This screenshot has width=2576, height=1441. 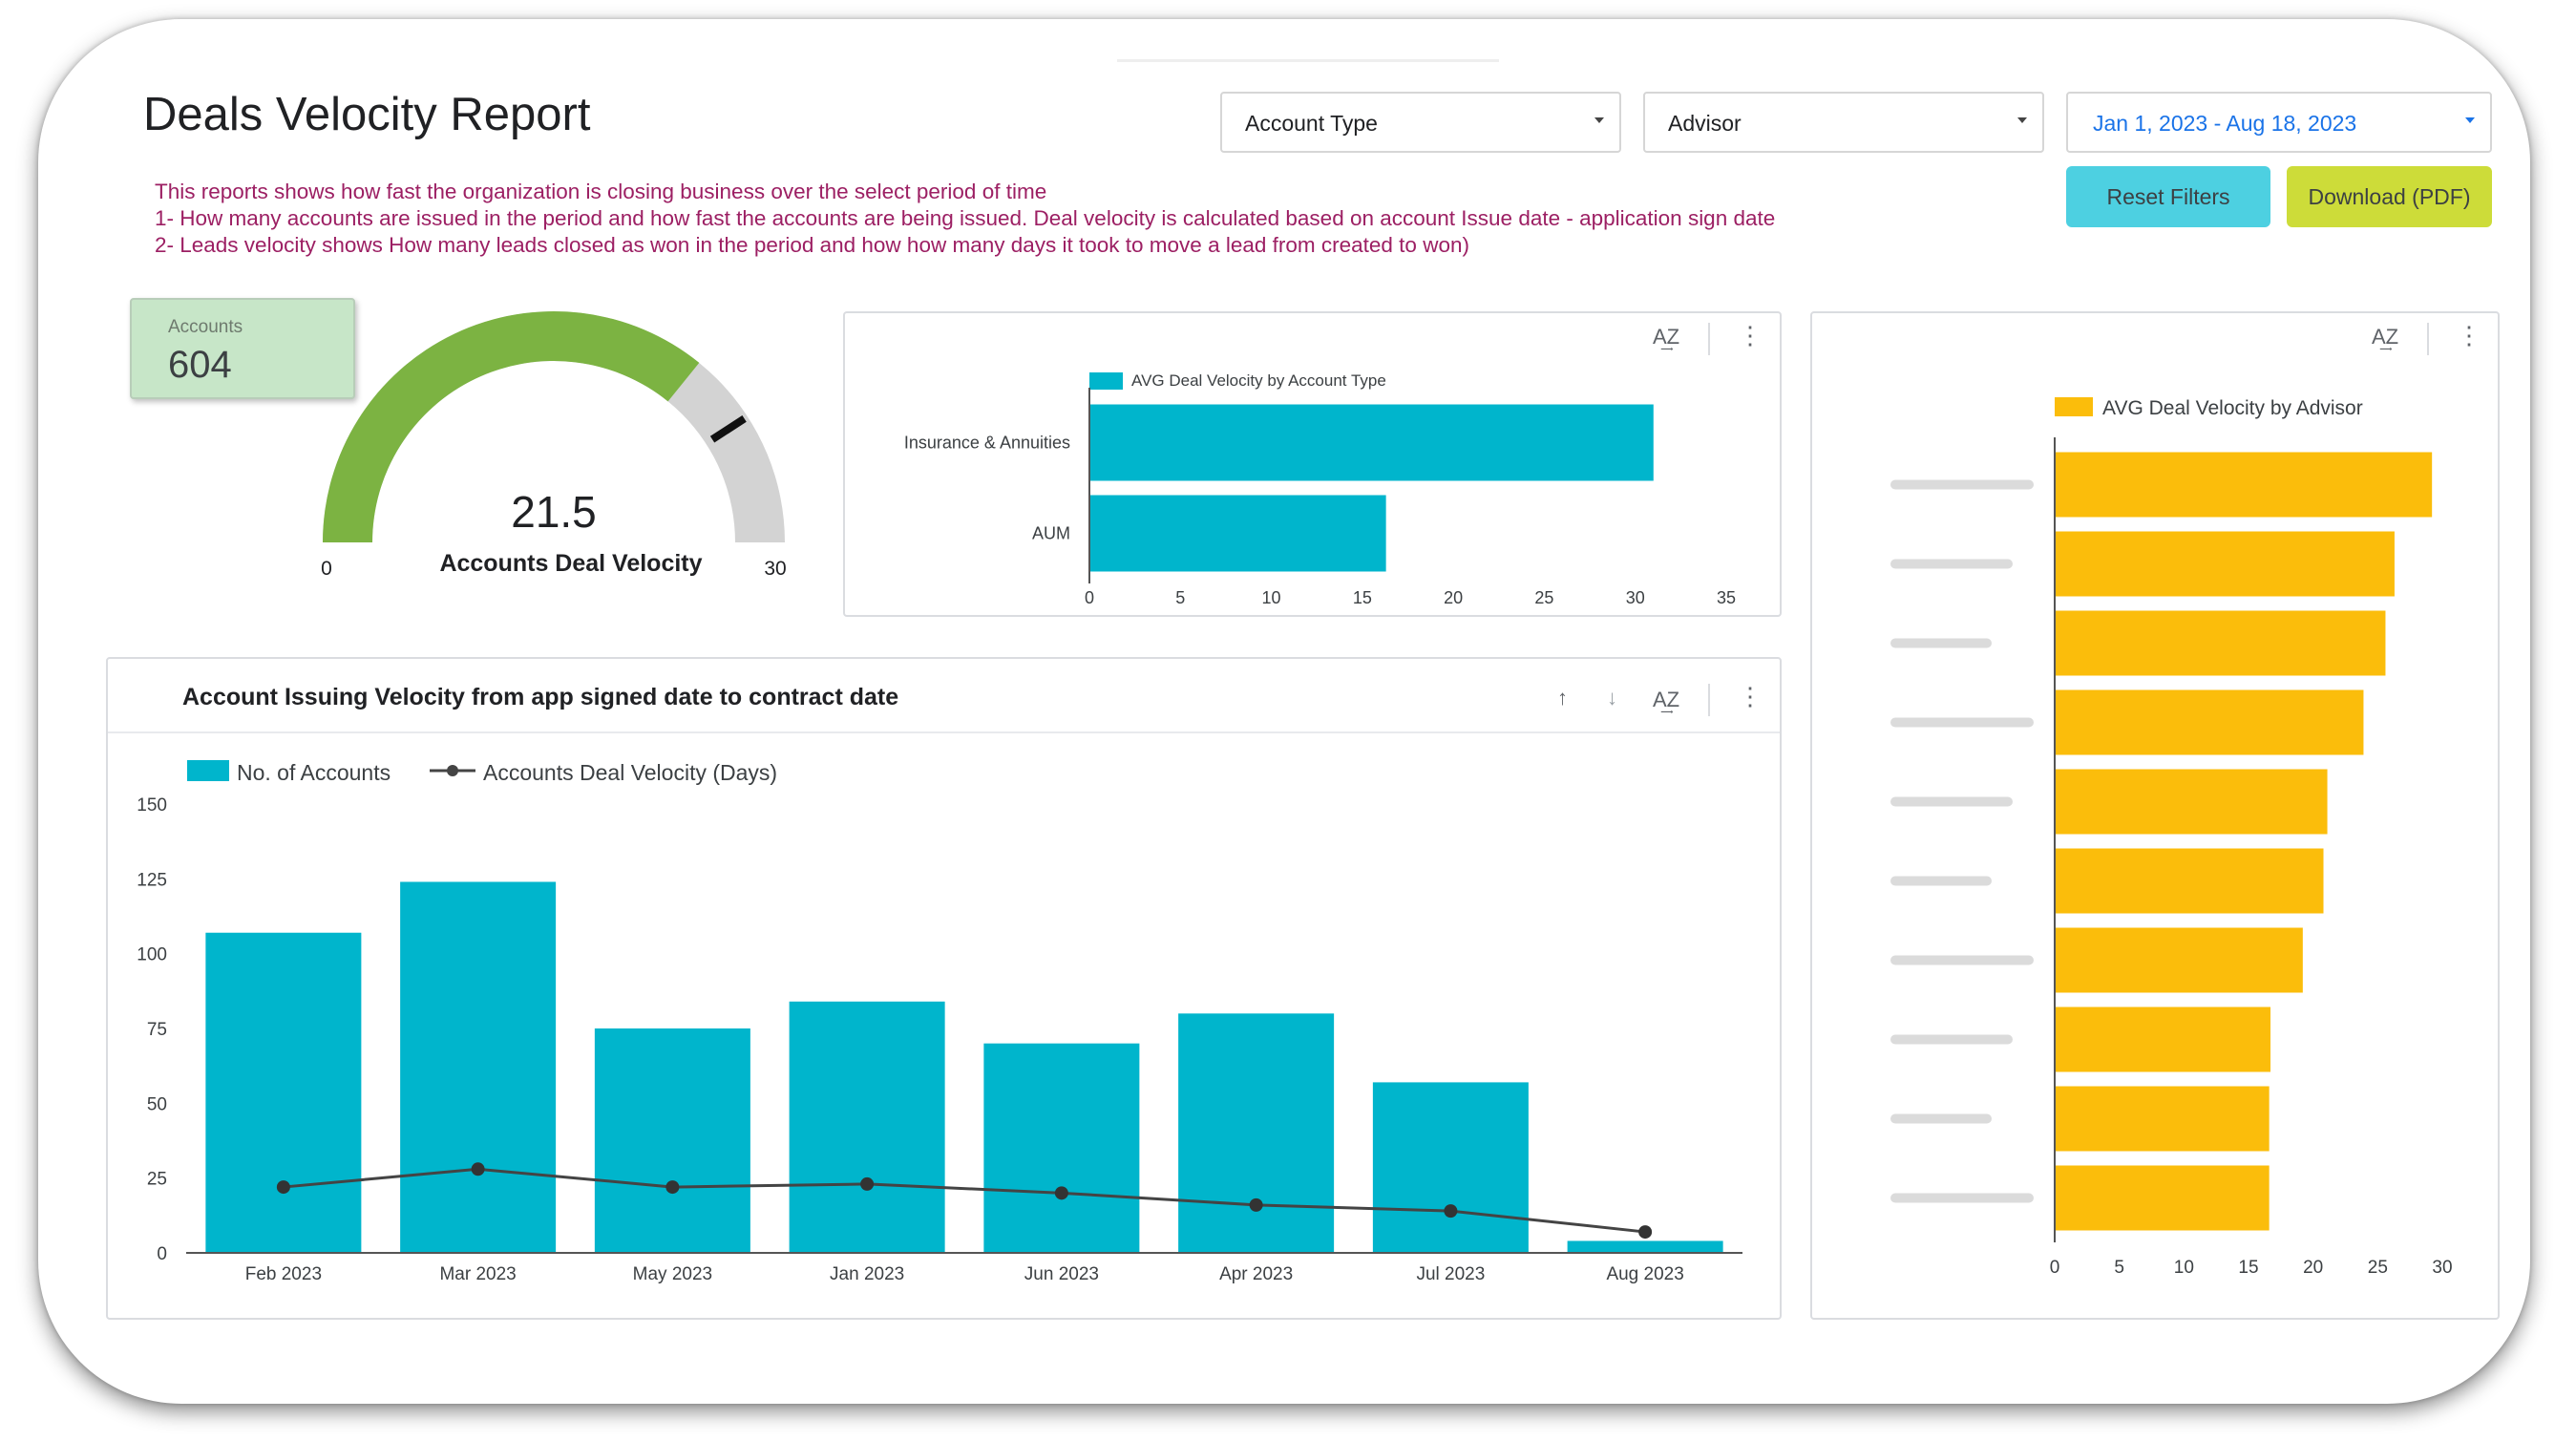 What do you see at coordinates (314, 772) in the screenshot?
I see `legend-label: No. of Accounts` at bounding box center [314, 772].